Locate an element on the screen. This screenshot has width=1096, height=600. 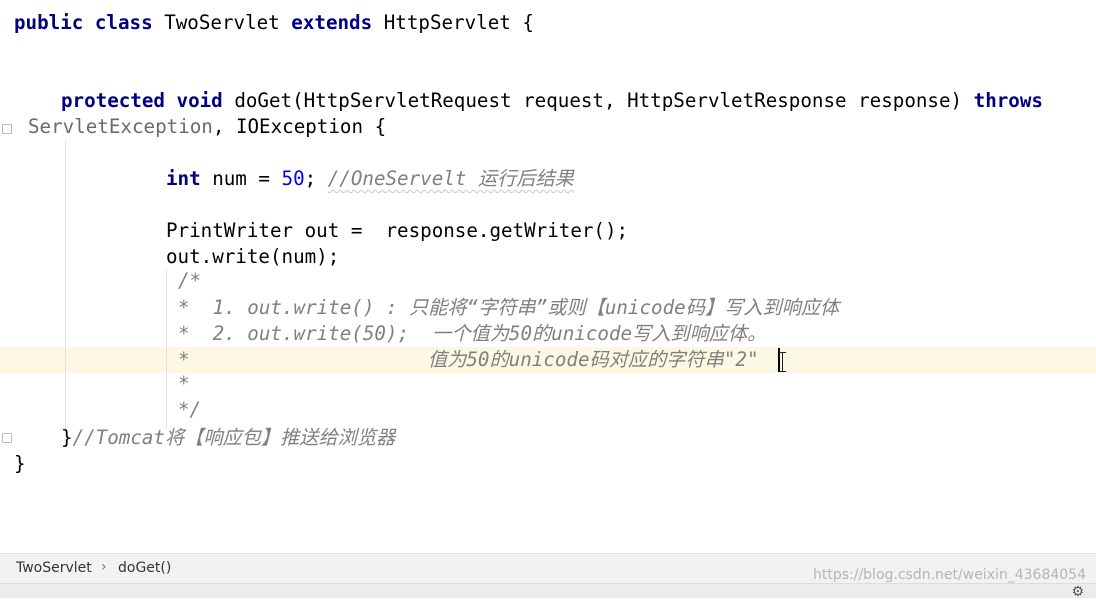
watermark: https://blog.csdn.net/weixin_43684054 is located at coordinates (949, 575).